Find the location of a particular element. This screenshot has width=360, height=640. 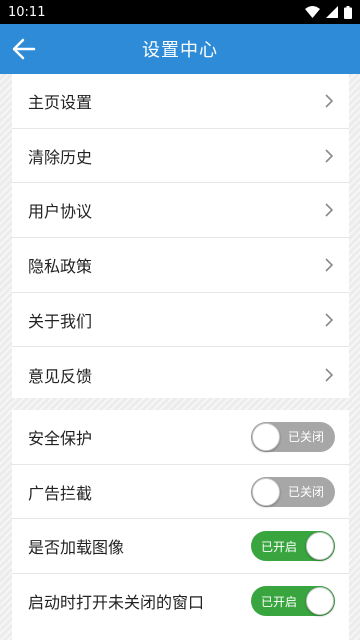

menu-item-label: 用户协议 is located at coordinates (60, 212).